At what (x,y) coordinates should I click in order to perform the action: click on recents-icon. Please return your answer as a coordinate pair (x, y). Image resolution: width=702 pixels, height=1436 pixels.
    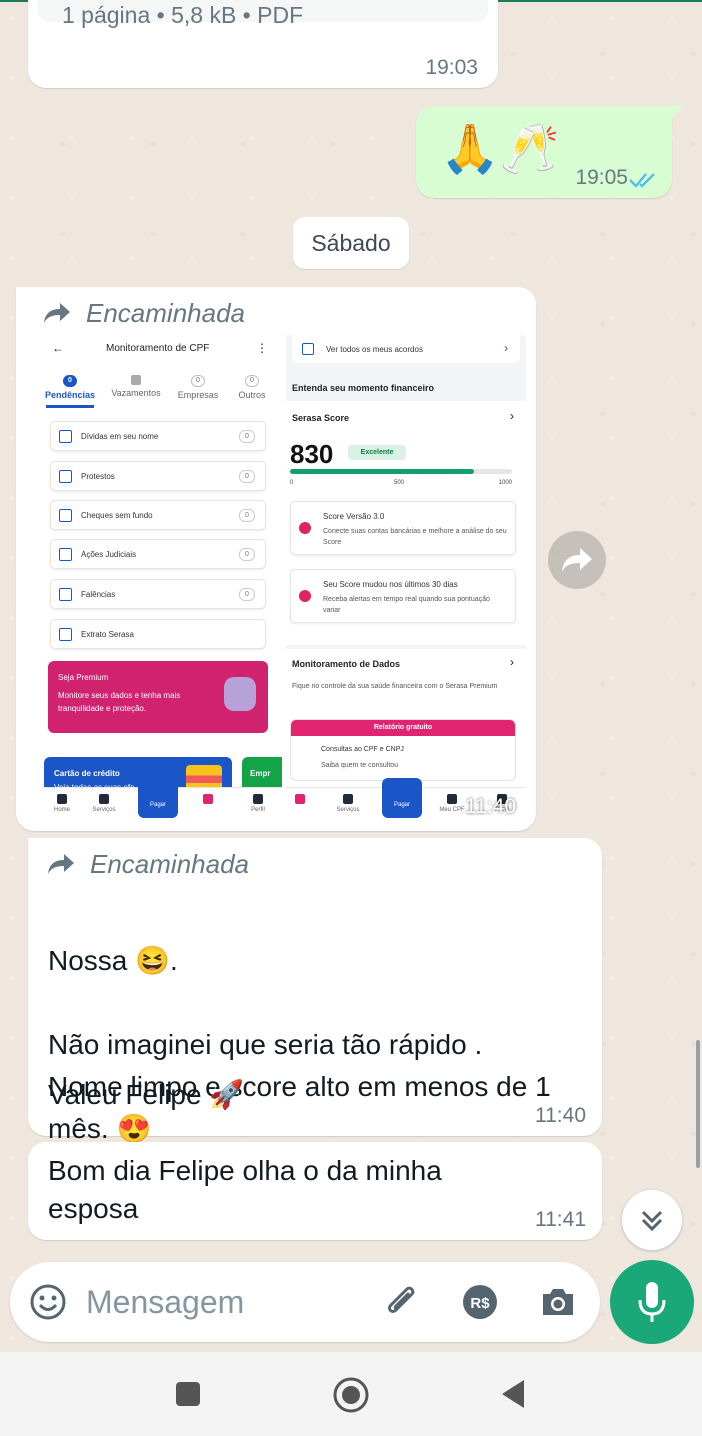
    Looking at the image, I should click on (188, 1394).